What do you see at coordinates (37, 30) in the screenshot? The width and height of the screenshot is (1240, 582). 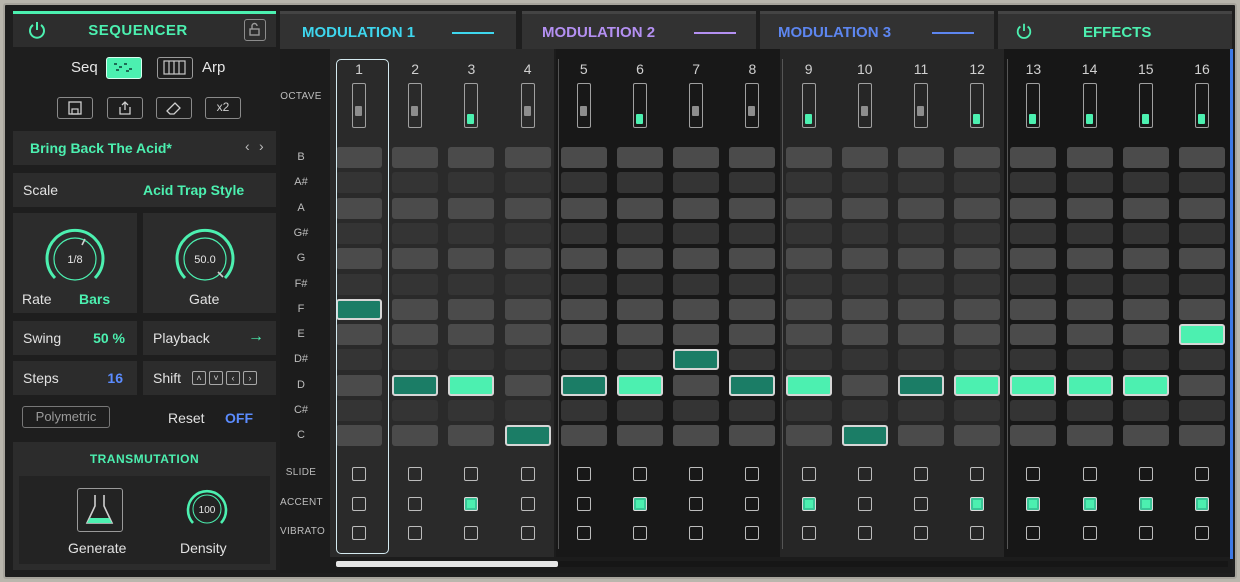 I see `power-icon` at bounding box center [37, 30].